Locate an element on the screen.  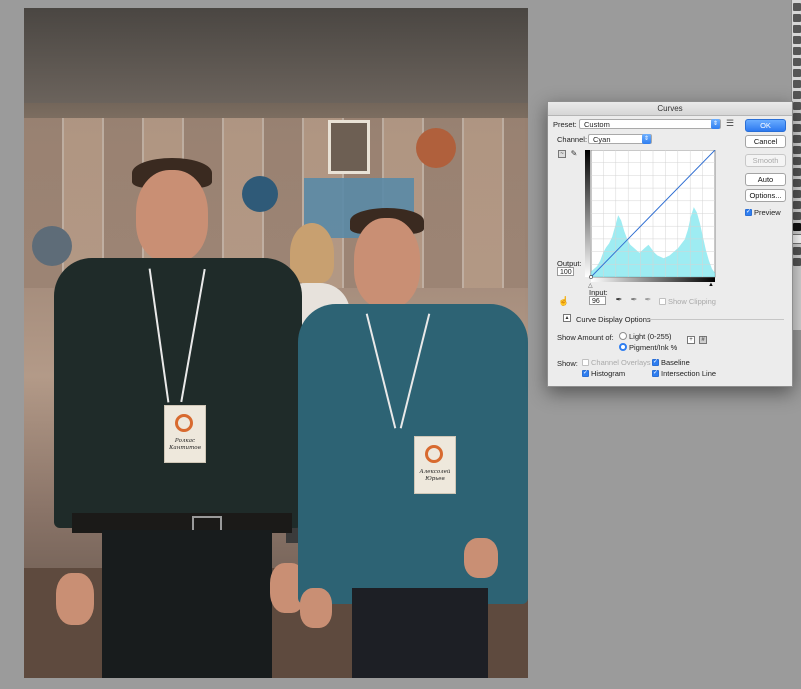
channel-select: Cyan ⇕ is located at coordinates (620, 139).